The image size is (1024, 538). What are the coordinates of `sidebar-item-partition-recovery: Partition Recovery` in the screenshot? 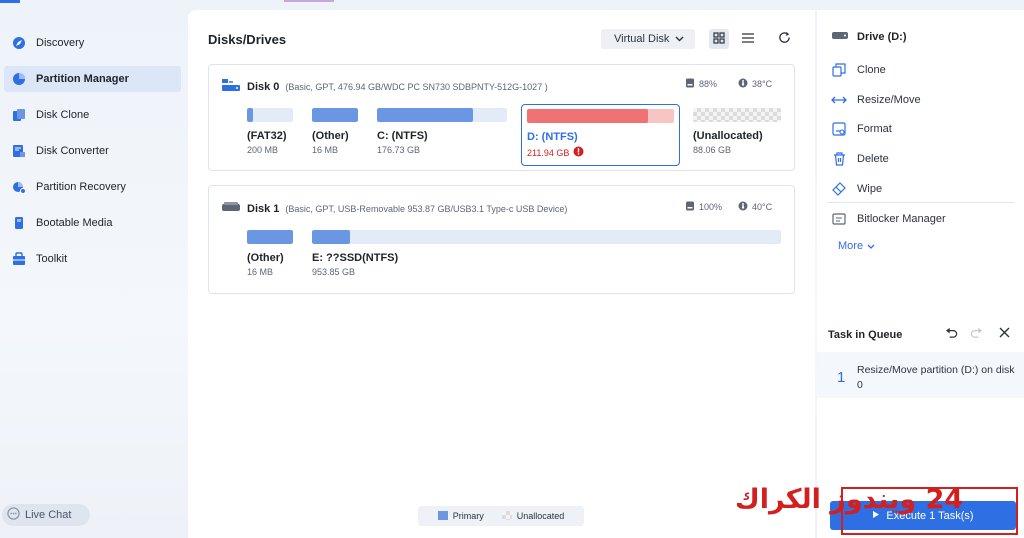 It's located at (92, 187).